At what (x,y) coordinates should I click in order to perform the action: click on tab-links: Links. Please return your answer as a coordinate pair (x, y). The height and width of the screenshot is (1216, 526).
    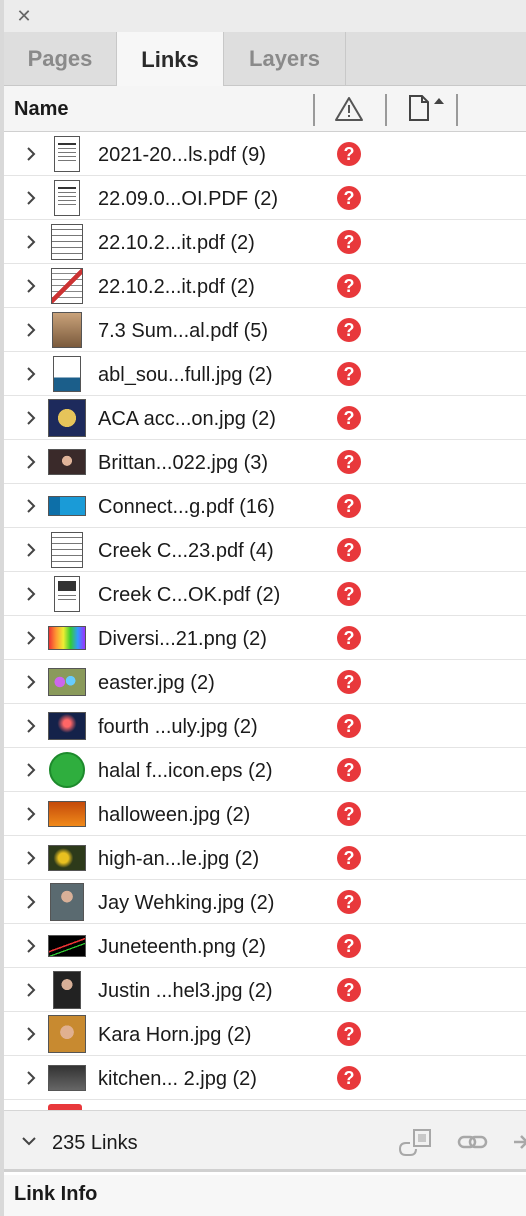
    Looking at the image, I should click on (170, 59).